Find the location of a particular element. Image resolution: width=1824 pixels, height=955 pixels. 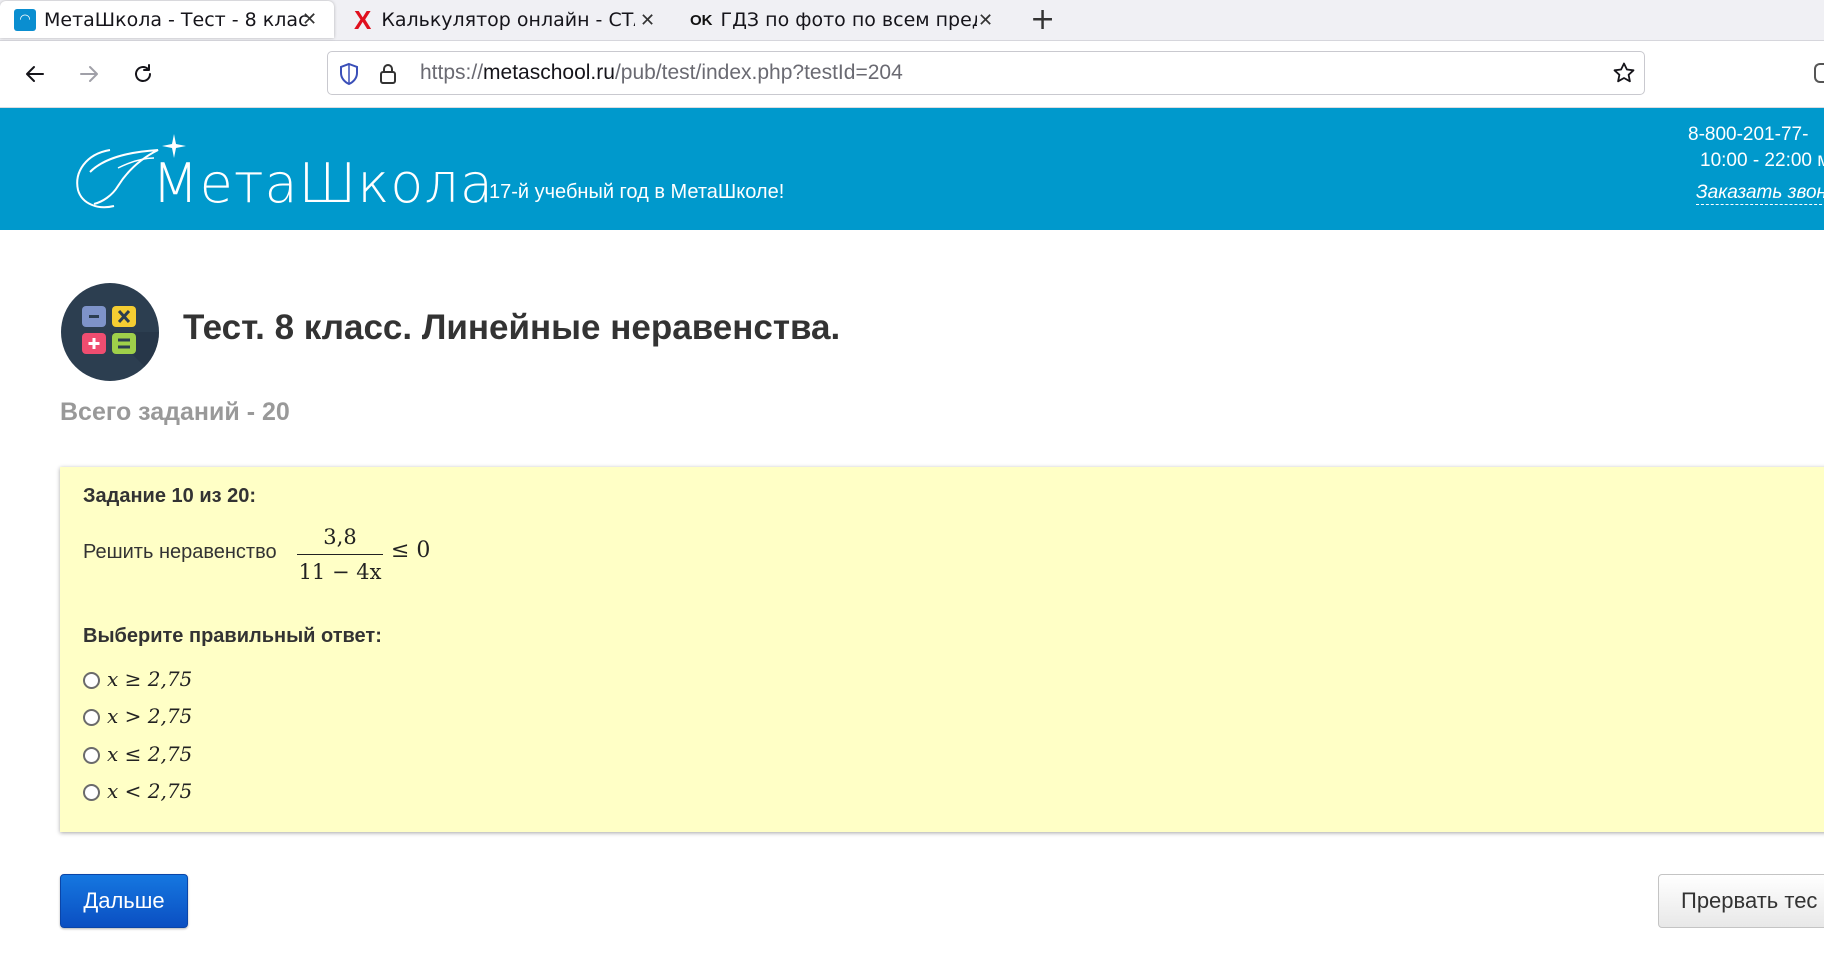

tab-calculator: X Калькулятор онлайн - СТА ✕ is located at coordinates (500, 20).